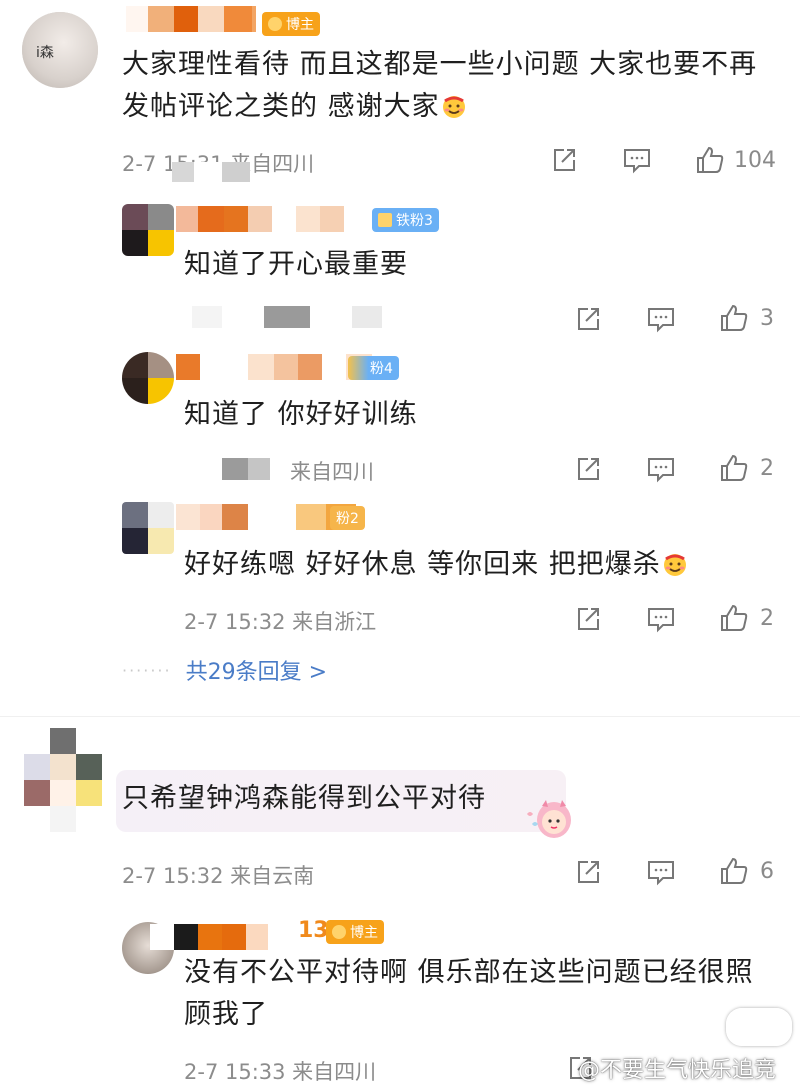 Image resolution: width=800 pixels, height=1086 pixels. Describe the element at coordinates (224, 670) in the screenshot. I see `more-replies-link: ······· 共29条回复 >` at that location.